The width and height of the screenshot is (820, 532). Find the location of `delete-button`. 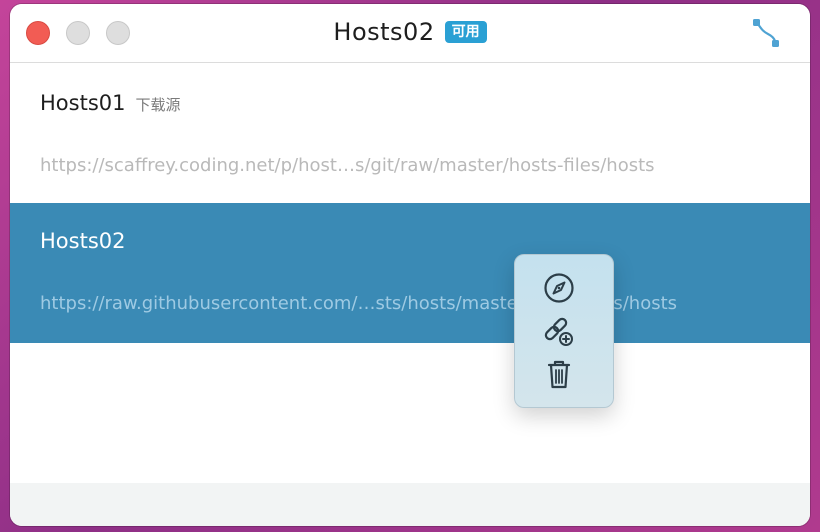

delete-button is located at coordinates (559, 374).